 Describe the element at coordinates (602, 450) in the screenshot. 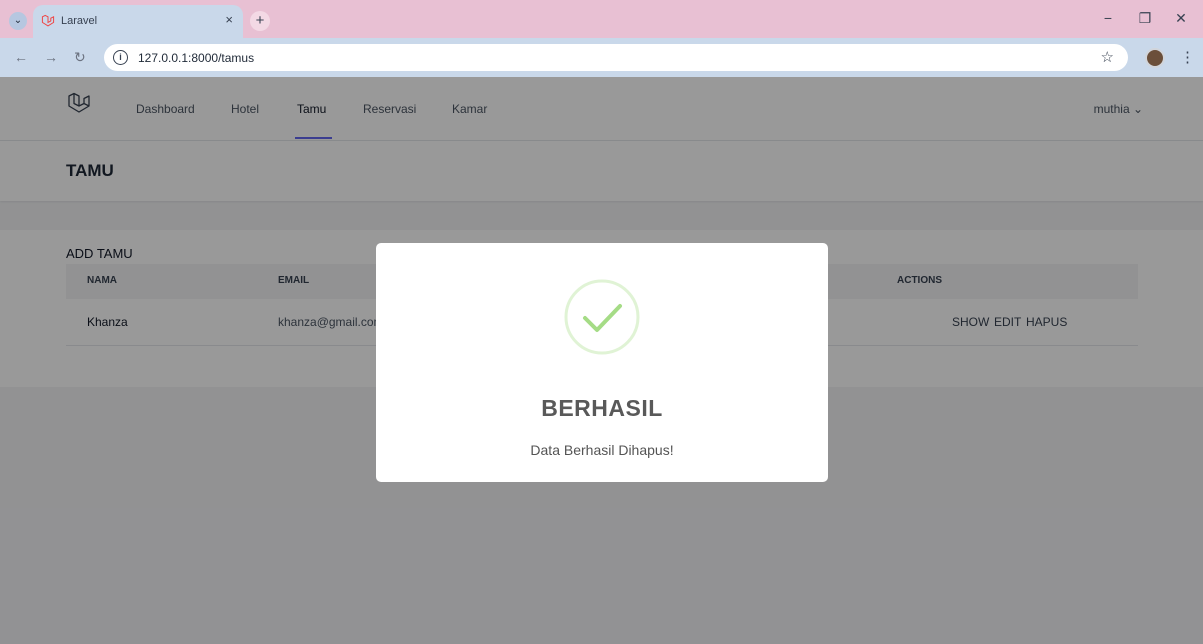

I see `modal-message: Data Berhasil Dihapus!` at that location.